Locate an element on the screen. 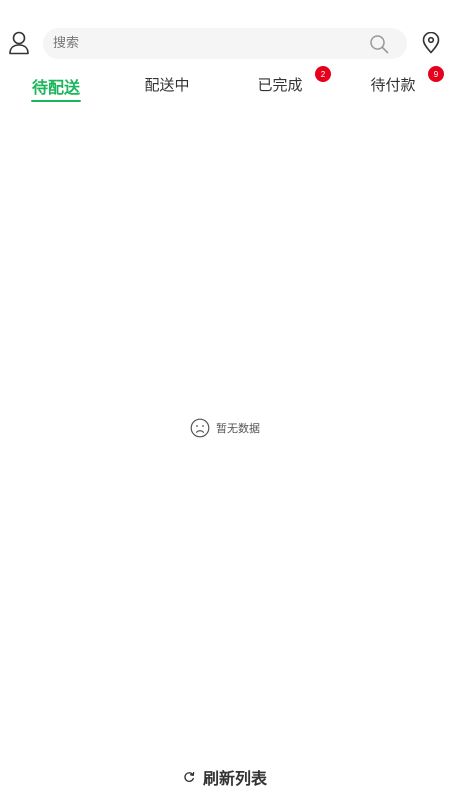 This screenshot has width=450, height=800. sad-face-icon is located at coordinates (200, 428).